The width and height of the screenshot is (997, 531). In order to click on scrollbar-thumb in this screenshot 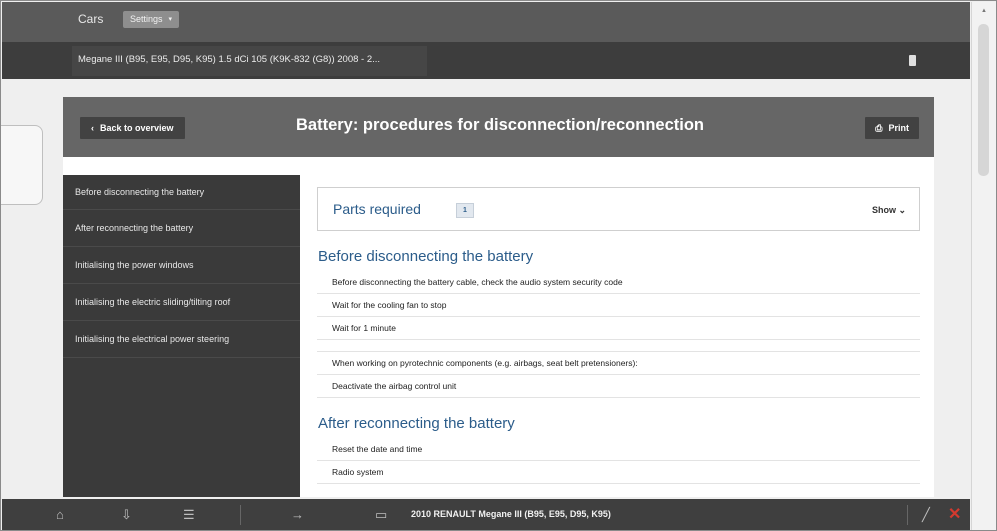, I will do `click(983, 100)`.